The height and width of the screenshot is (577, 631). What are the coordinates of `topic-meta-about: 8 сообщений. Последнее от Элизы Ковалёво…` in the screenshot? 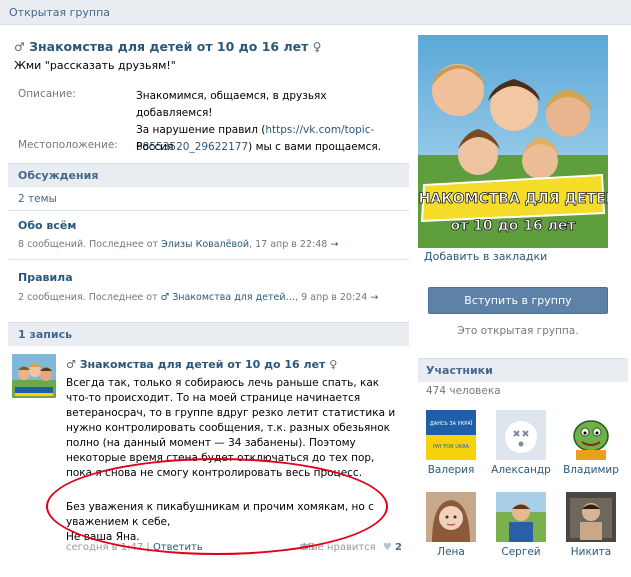 It's located at (178, 244).